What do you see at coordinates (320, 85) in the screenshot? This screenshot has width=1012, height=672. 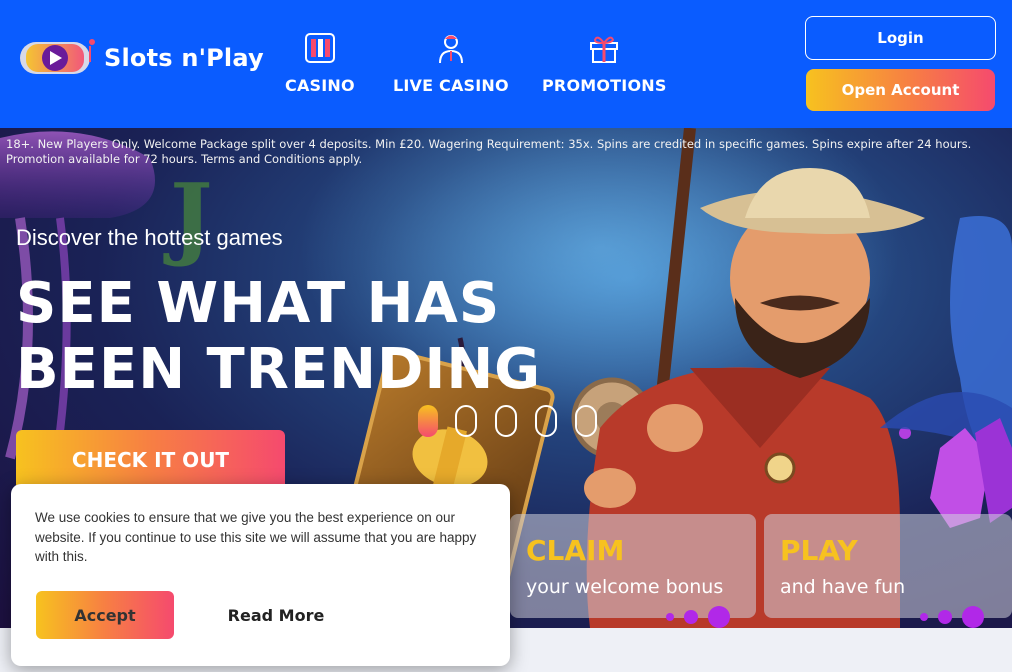 I see `nav-label: CASINO` at bounding box center [320, 85].